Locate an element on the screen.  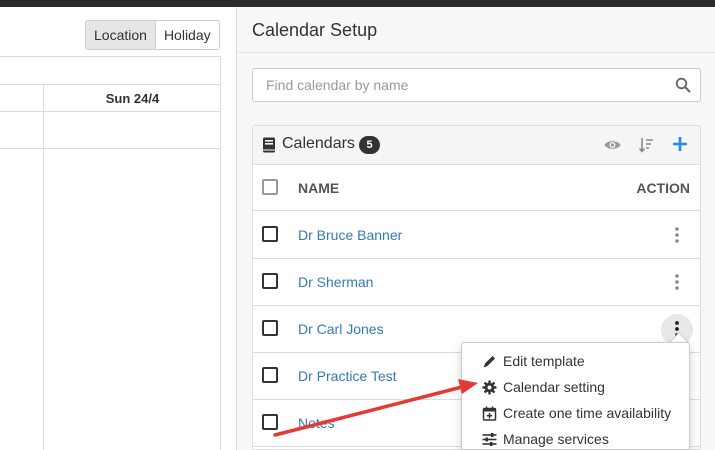
pencil-icon is located at coordinates (489, 361).